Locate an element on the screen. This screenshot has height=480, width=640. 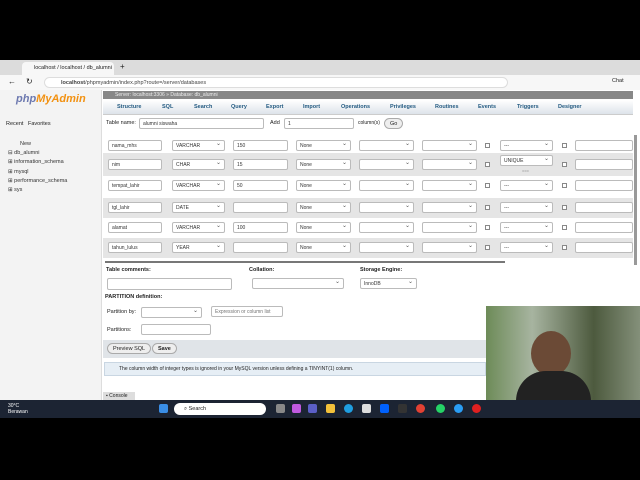
tree-db-alumni: ⊟ db_alumni is located at coordinates (24, 153).